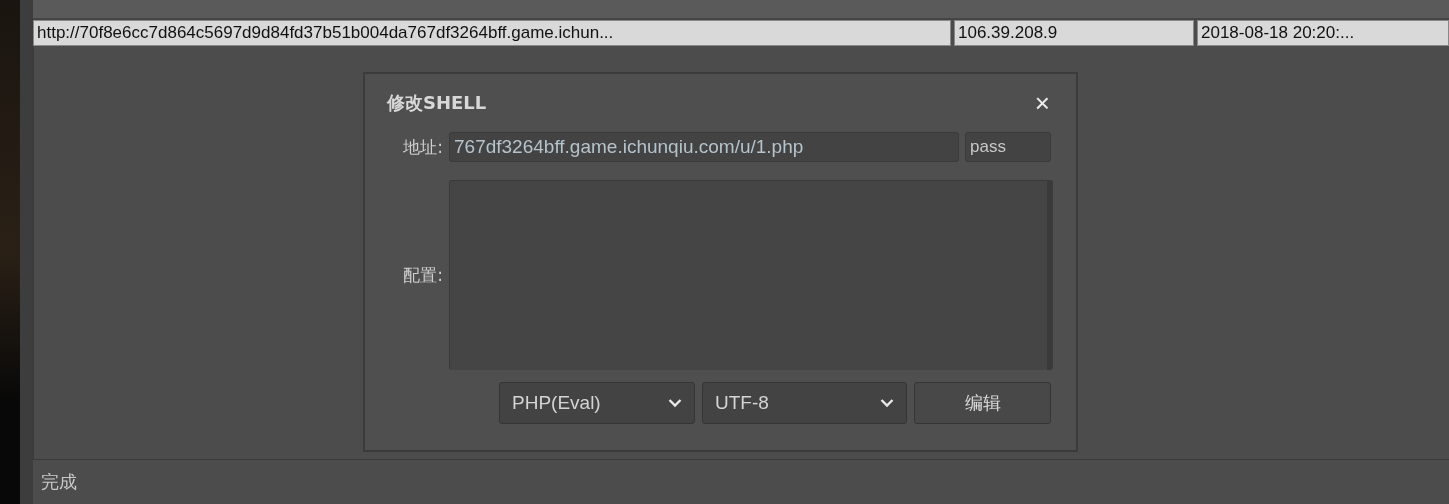  I want to click on status-text: 完成, so click(59, 482).